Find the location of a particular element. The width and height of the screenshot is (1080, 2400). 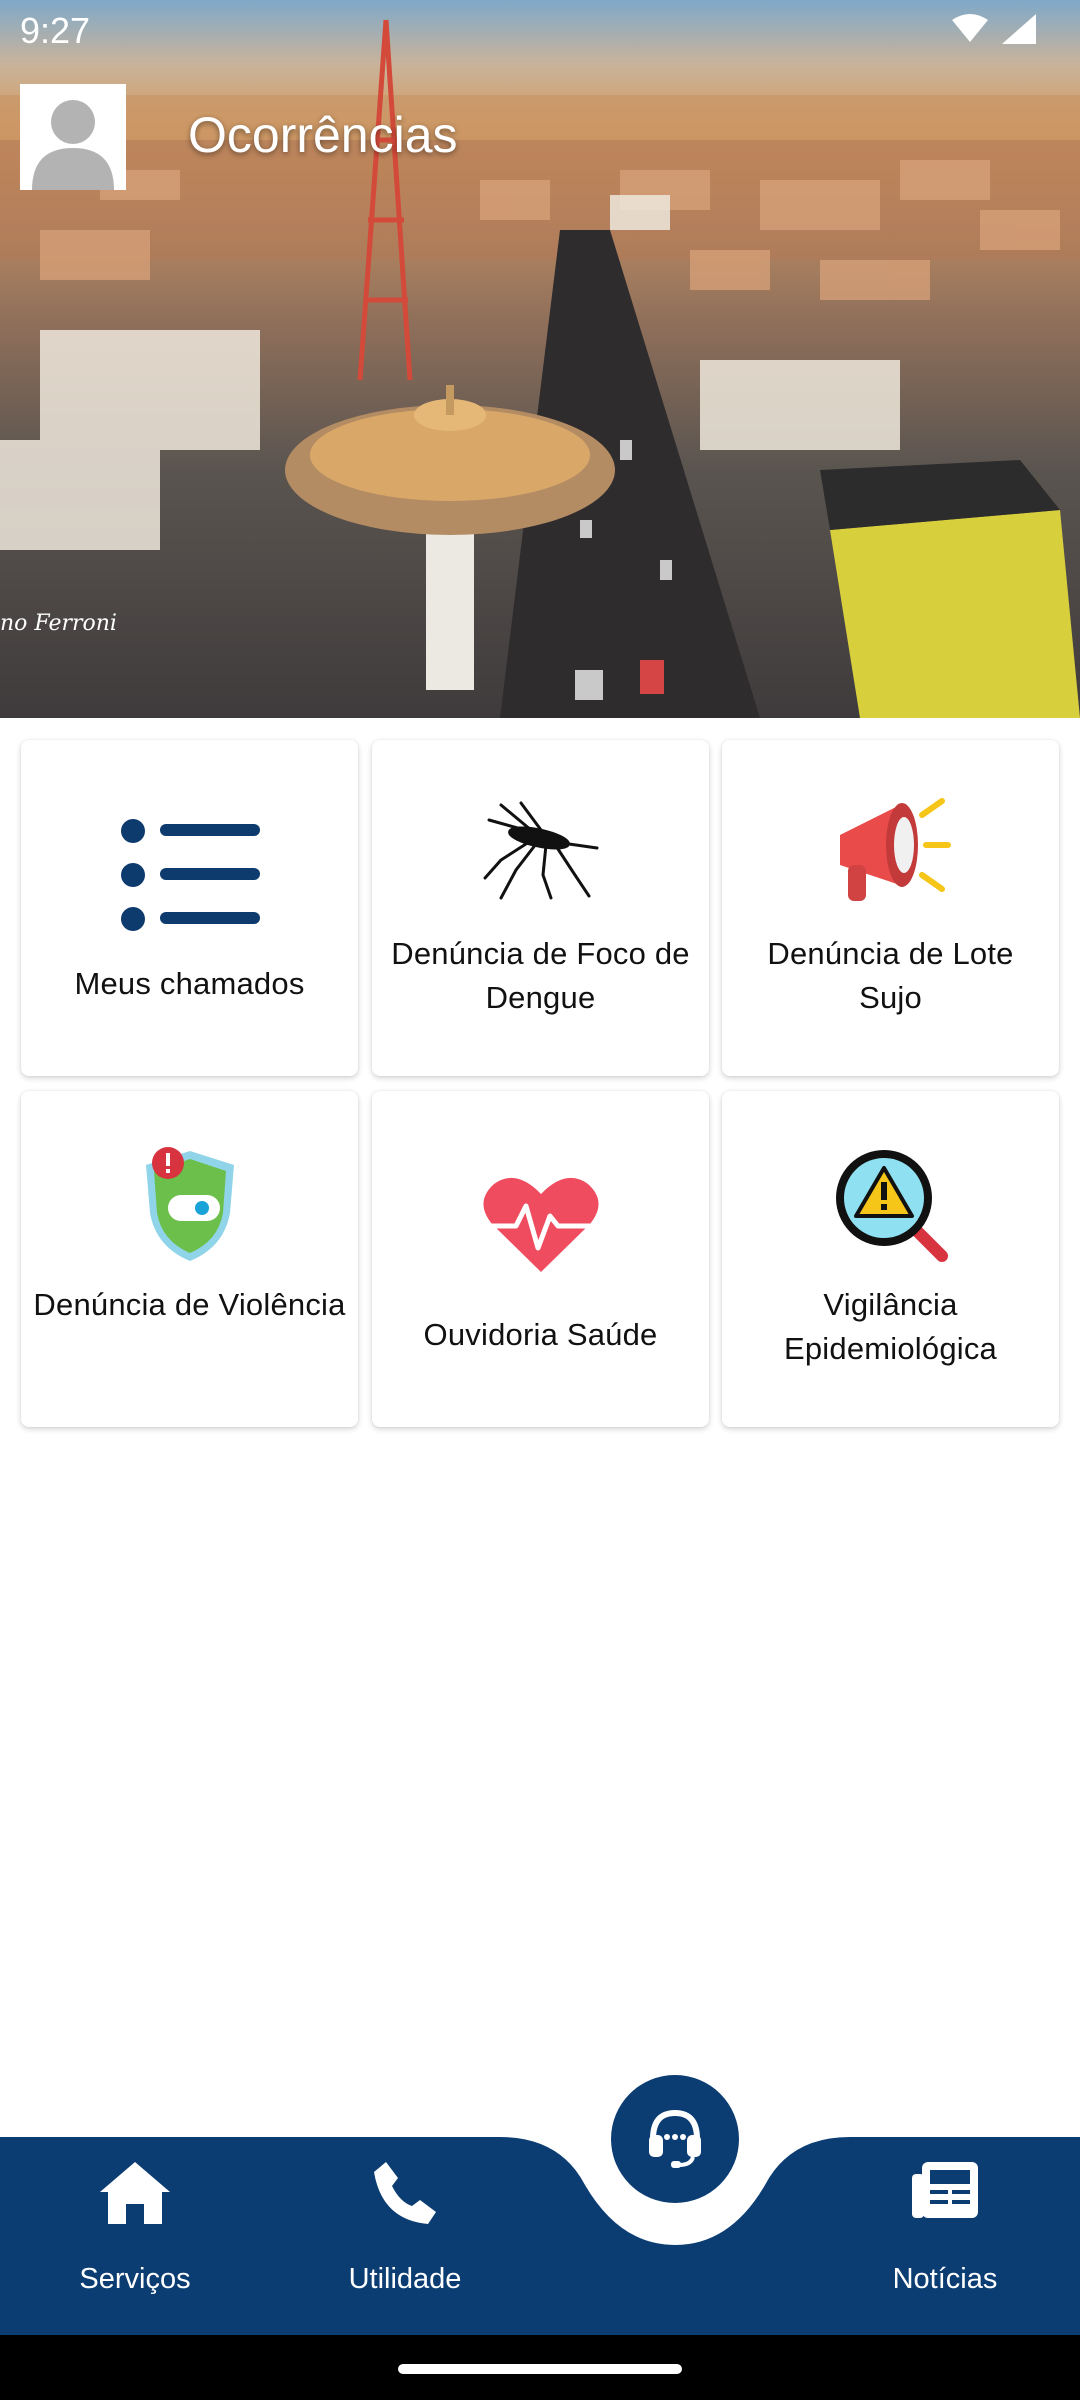

signal-icon is located at coordinates (1019, 29).